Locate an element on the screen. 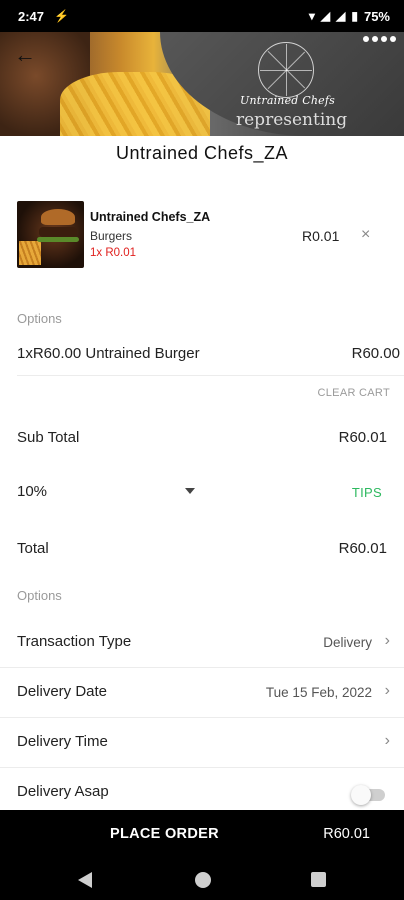  total-value: R60.01 is located at coordinates (362, 548).